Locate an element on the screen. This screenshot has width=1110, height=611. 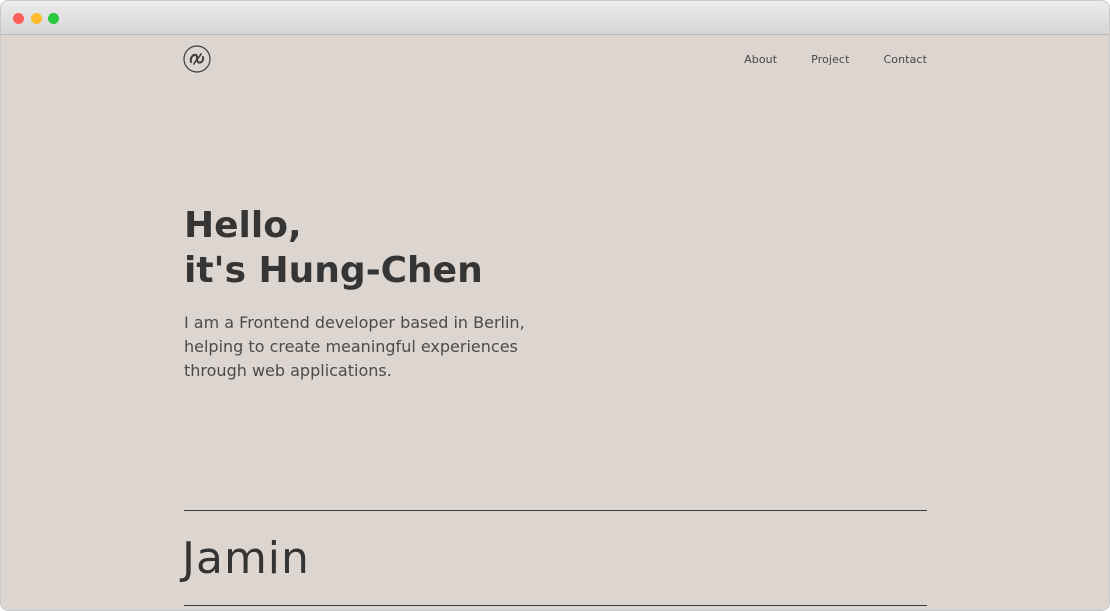
nav-project: Project is located at coordinates (830, 59).